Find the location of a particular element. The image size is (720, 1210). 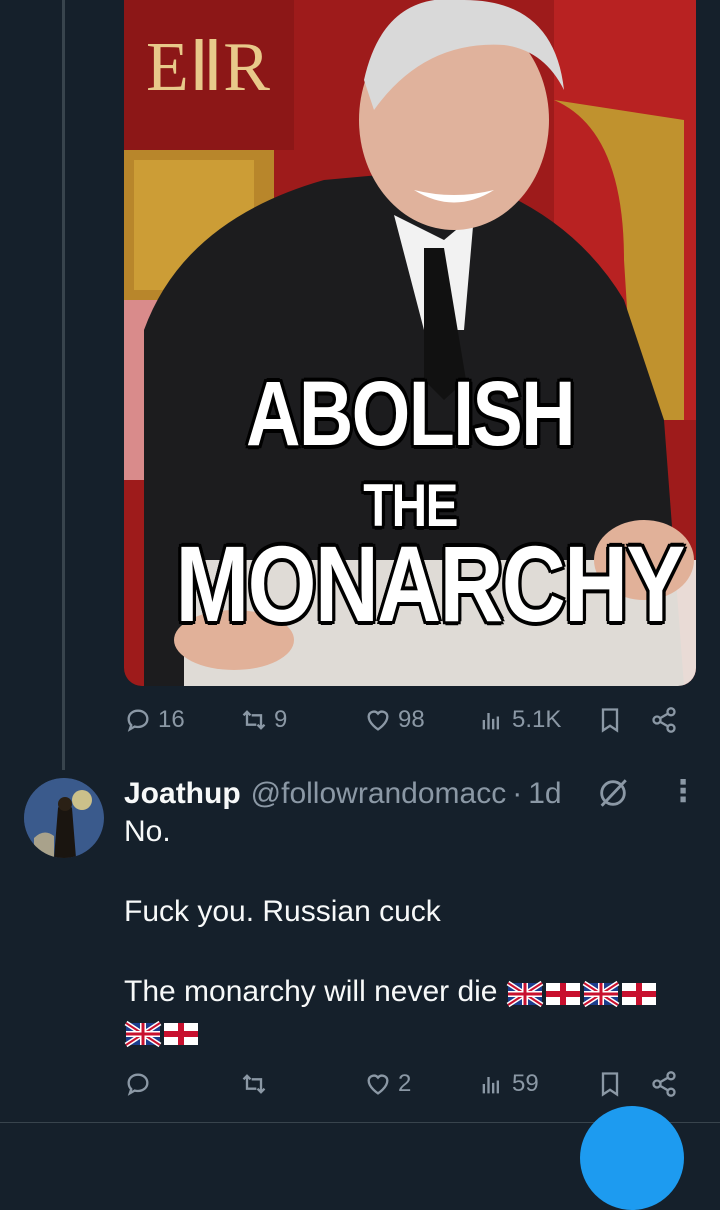

like-count: 2 is located at coordinates (405, 1083).